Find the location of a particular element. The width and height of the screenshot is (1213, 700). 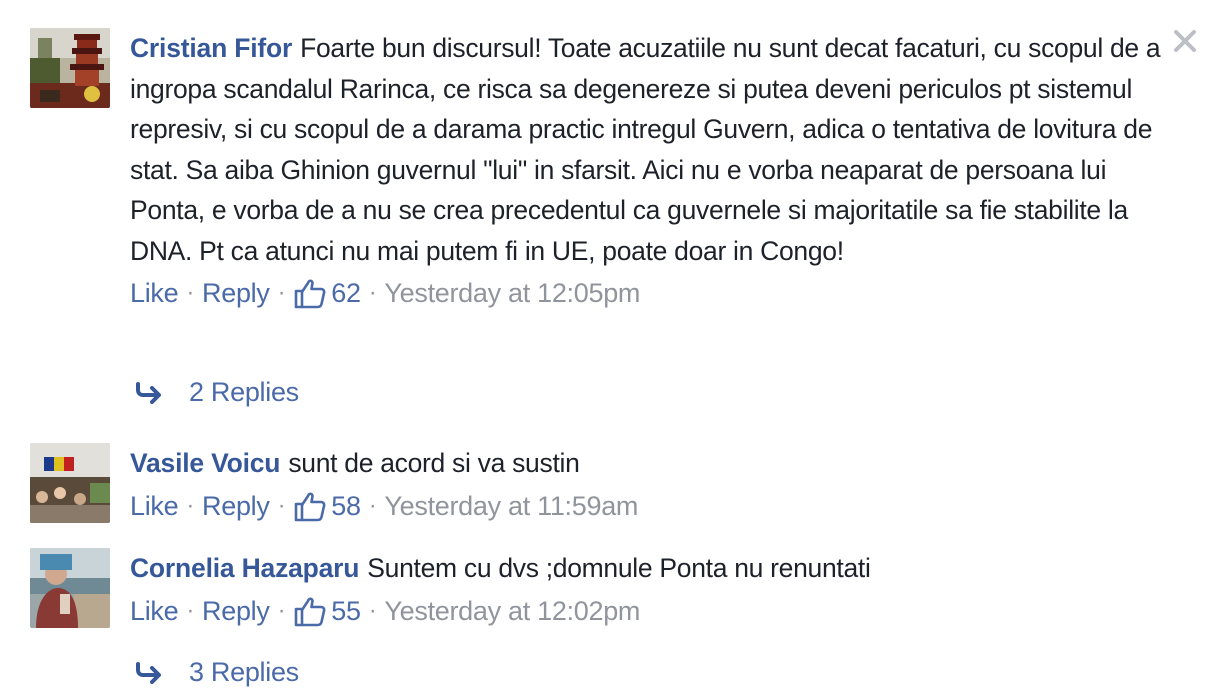

comment-author-link: Cornelia Hazaparu is located at coordinates (244, 568).